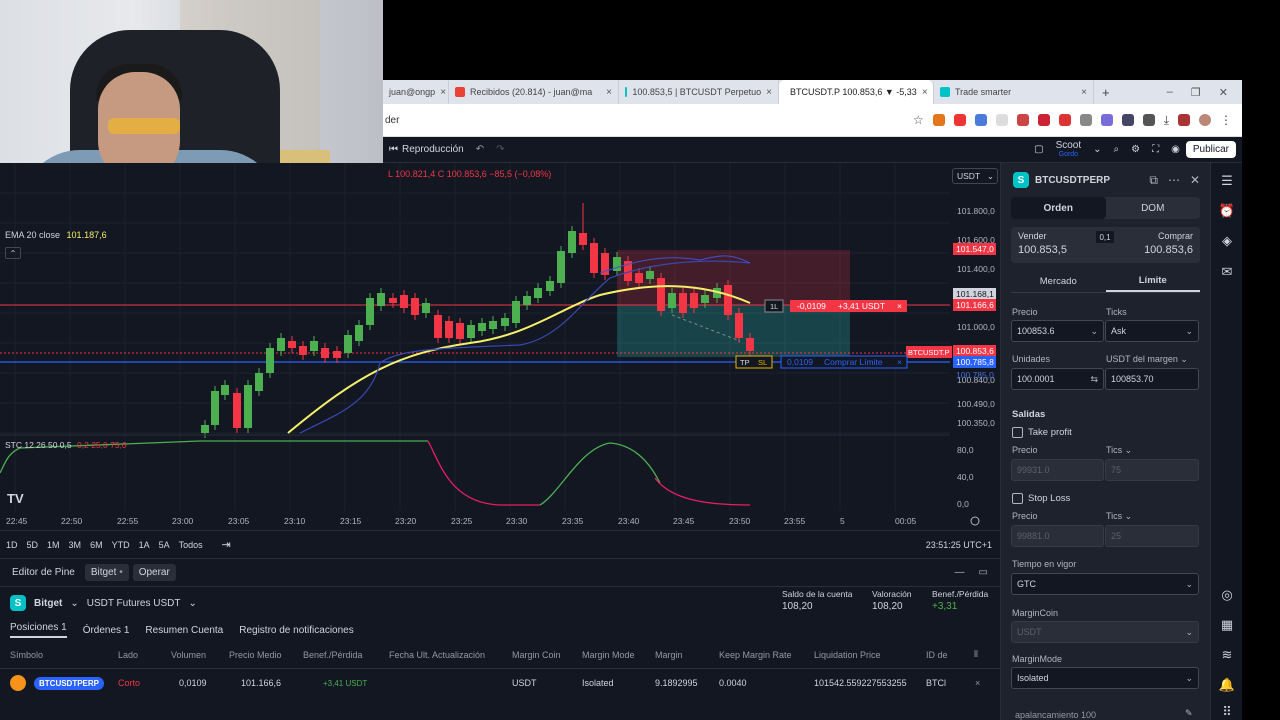  What do you see at coordinates (226, 544) in the screenshot?
I see `date-range-icon: ⇥` at bounding box center [226, 544].